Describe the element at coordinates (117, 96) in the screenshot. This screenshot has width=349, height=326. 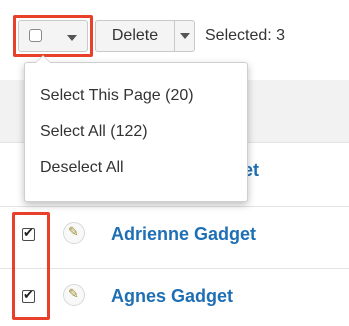
I see `menu-item-select-this-page: Select This Page (20)` at that location.